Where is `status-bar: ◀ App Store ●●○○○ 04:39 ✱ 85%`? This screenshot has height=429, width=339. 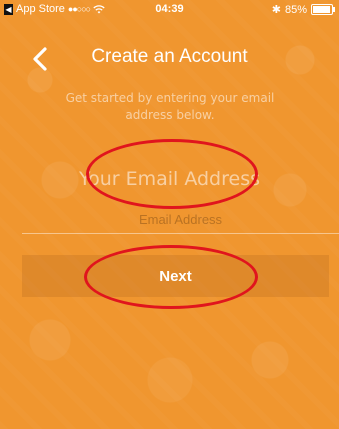
status-bar: ◀ App Store ●●○○○ 04:39 ✱ 85% is located at coordinates (169, 10).